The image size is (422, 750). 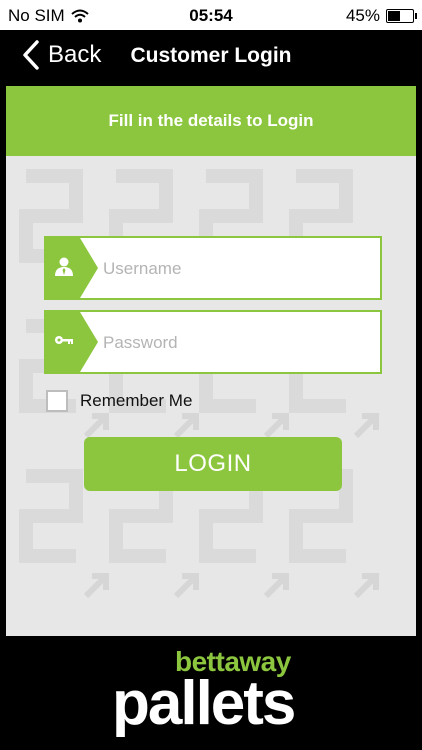 What do you see at coordinates (211, 15) in the screenshot?
I see `status-bar: No SIM 05:54 45%` at bounding box center [211, 15].